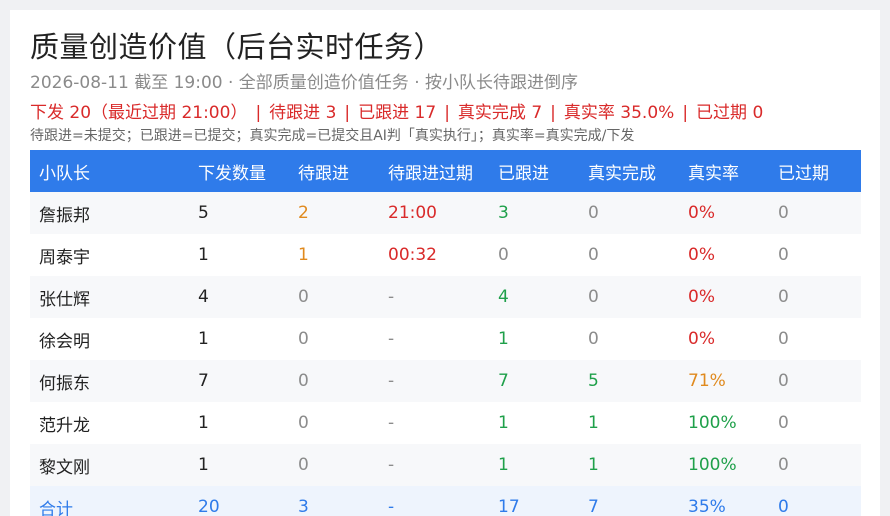  What do you see at coordinates (434, 213) in the screenshot?
I see `cell-pending-expire: 21:00` at bounding box center [434, 213].